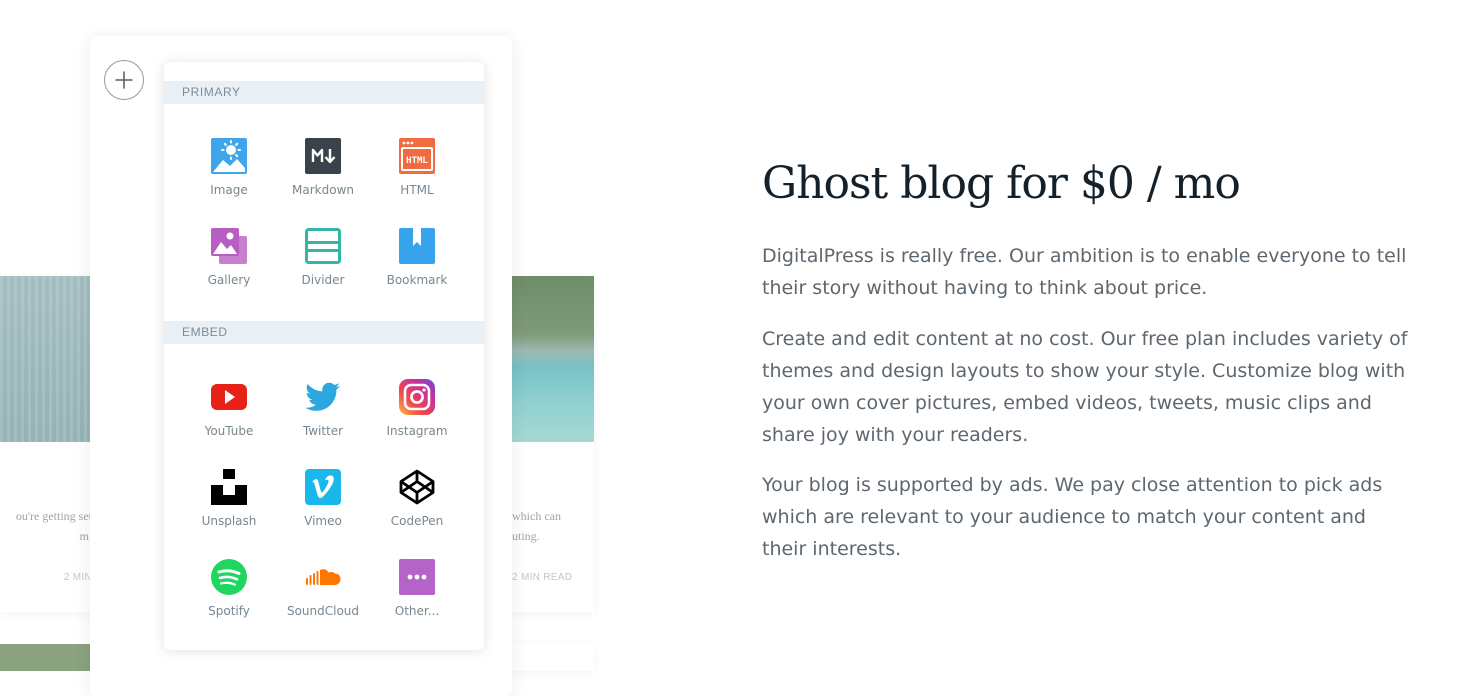  What do you see at coordinates (323, 190) in the screenshot?
I see `card-item-label: Markdown` at bounding box center [323, 190].